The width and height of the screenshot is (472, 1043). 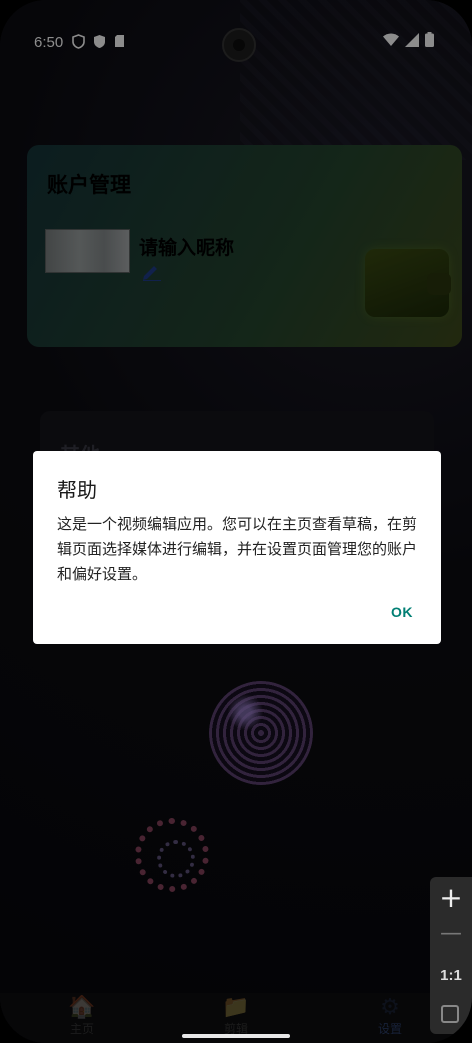 What do you see at coordinates (402, 612) in the screenshot?
I see `ok-button: OK` at bounding box center [402, 612].